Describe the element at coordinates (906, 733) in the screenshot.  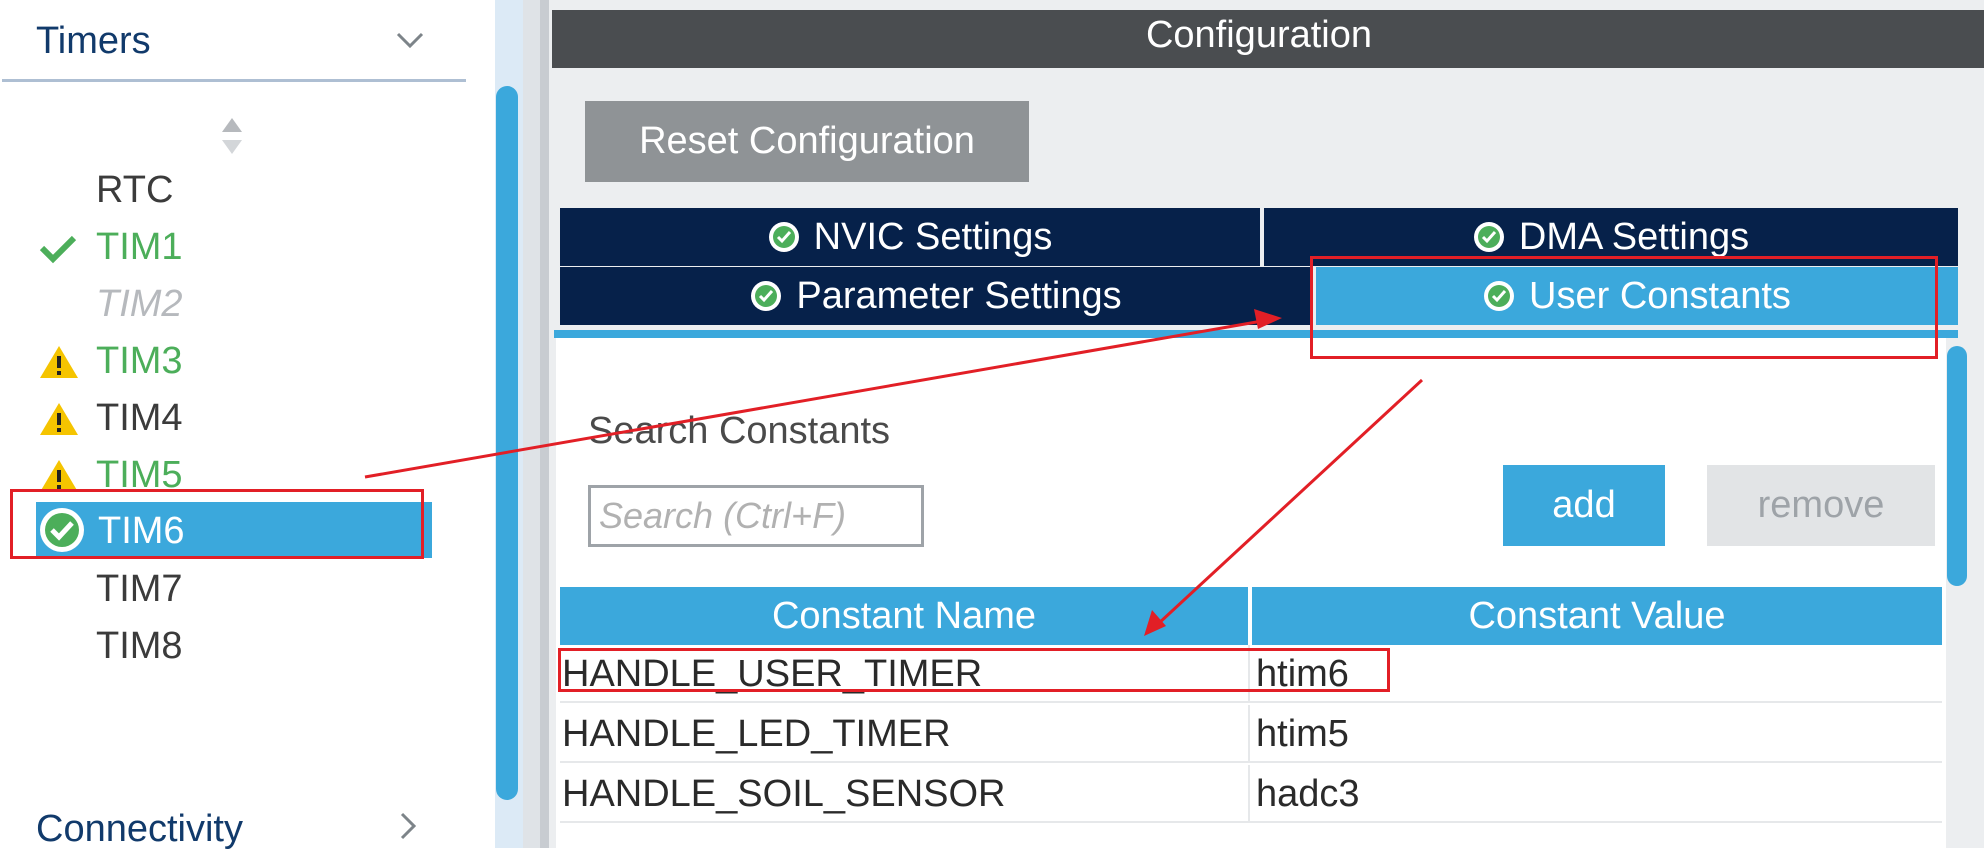
I see `cell-constant-name: HANDLE_LED_TIMER` at that location.